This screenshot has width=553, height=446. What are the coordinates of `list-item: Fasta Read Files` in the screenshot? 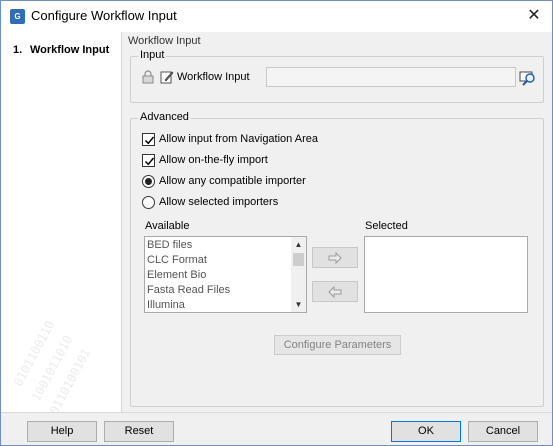 It's located at (188, 290).